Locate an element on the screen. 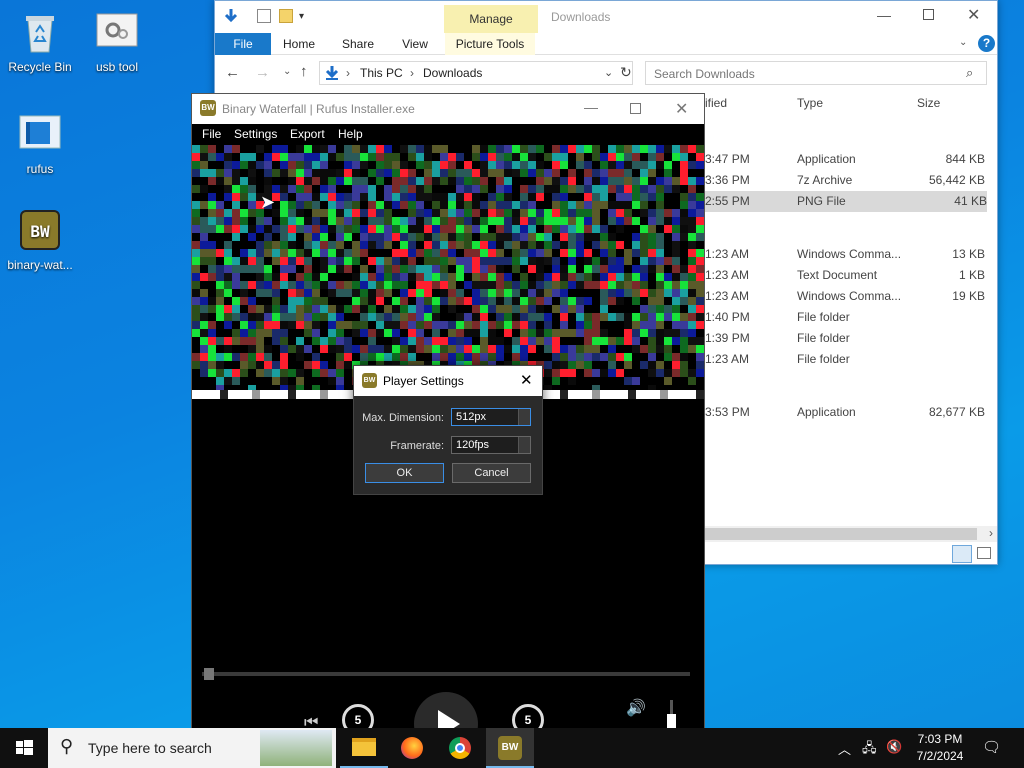 The width and height of the screenshot is (1024, 768). horizontal-scrollbar: › is located at coordinates (851, 534).